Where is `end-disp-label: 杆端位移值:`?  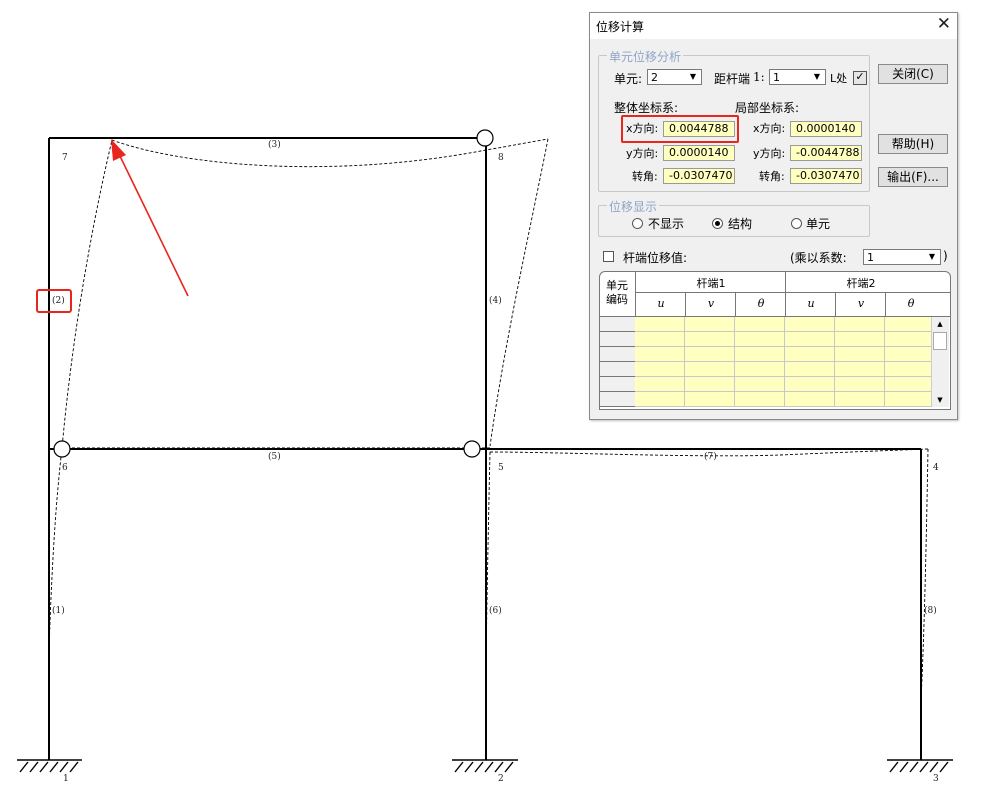 end-disp-label: 杆端位移值: is located at coordinates (655, 258).